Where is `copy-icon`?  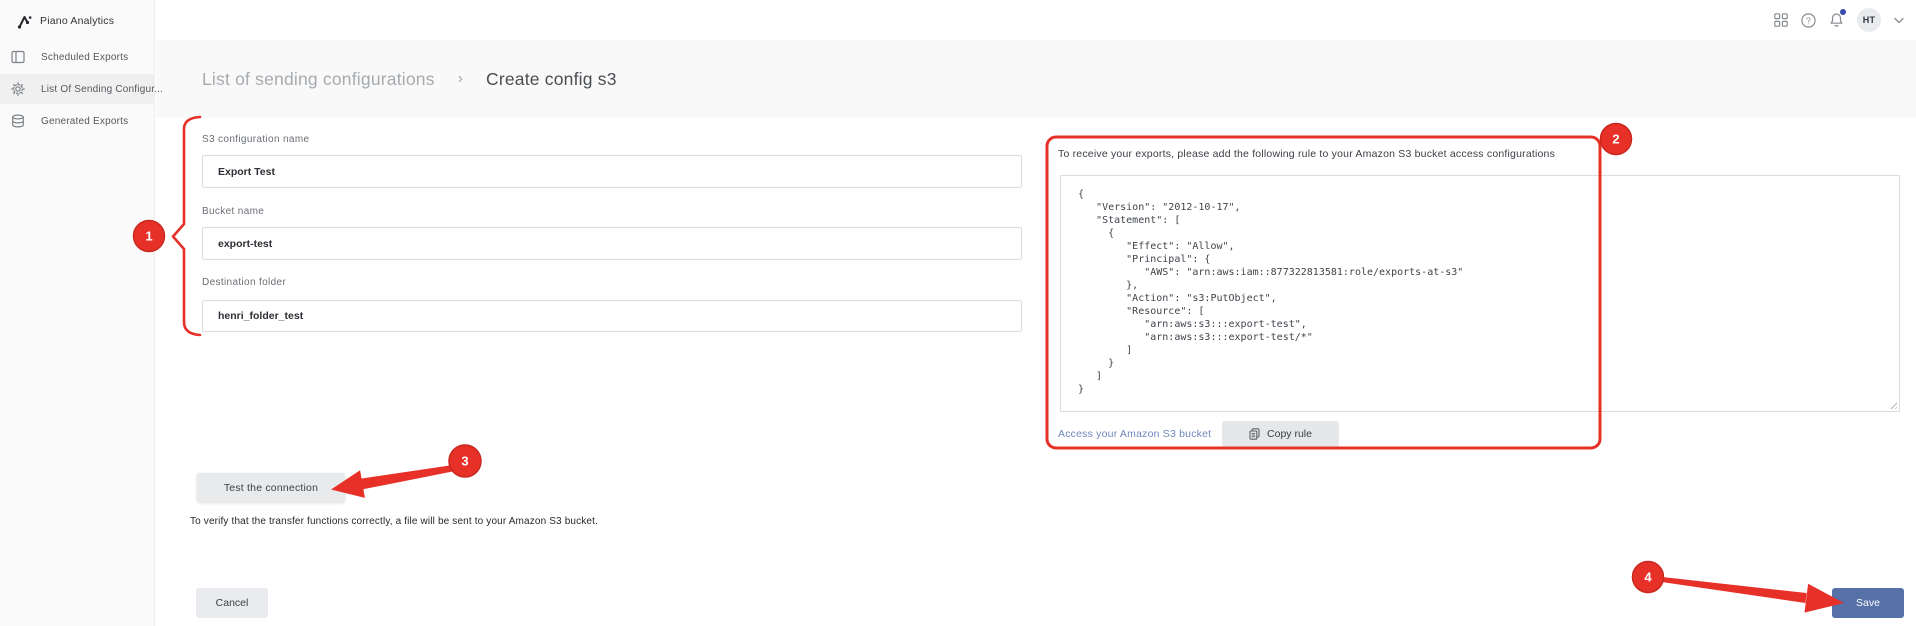 copy-icon is located at coordinates (1254, 434).